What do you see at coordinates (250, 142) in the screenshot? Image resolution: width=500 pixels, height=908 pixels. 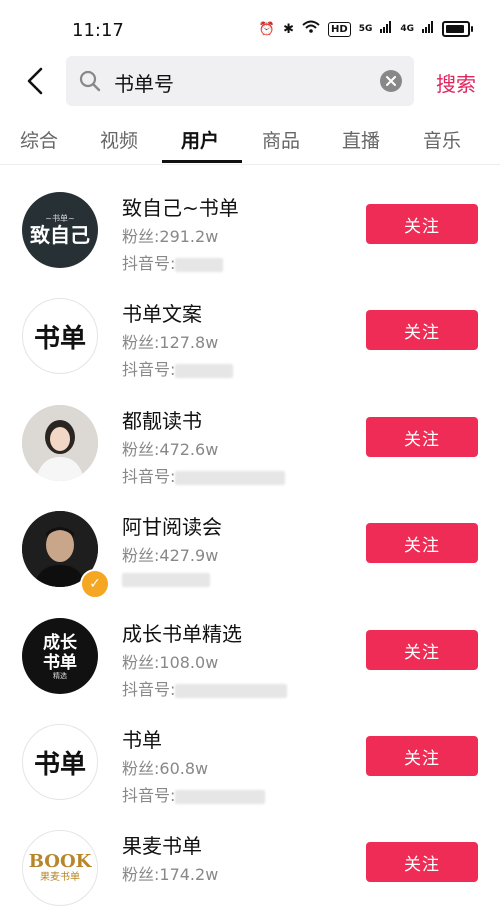 I see `tab-bar: 综合 视频 用户 商品 直播 音乐` at bounding box center [250, 142].